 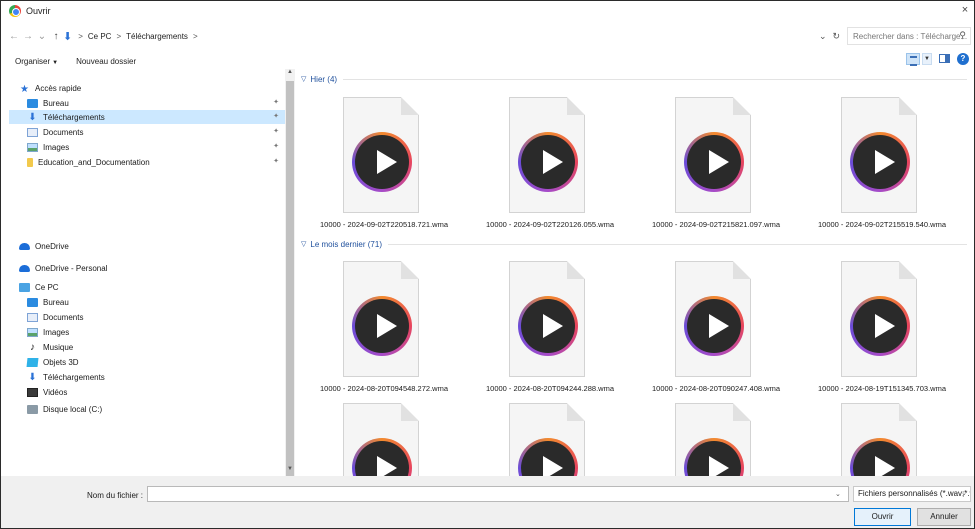 What do you see at coordinates (106, 61) in the screenshot?
I see `new-folder-button: Nouveau dossier` at bounding box center [106, 61].